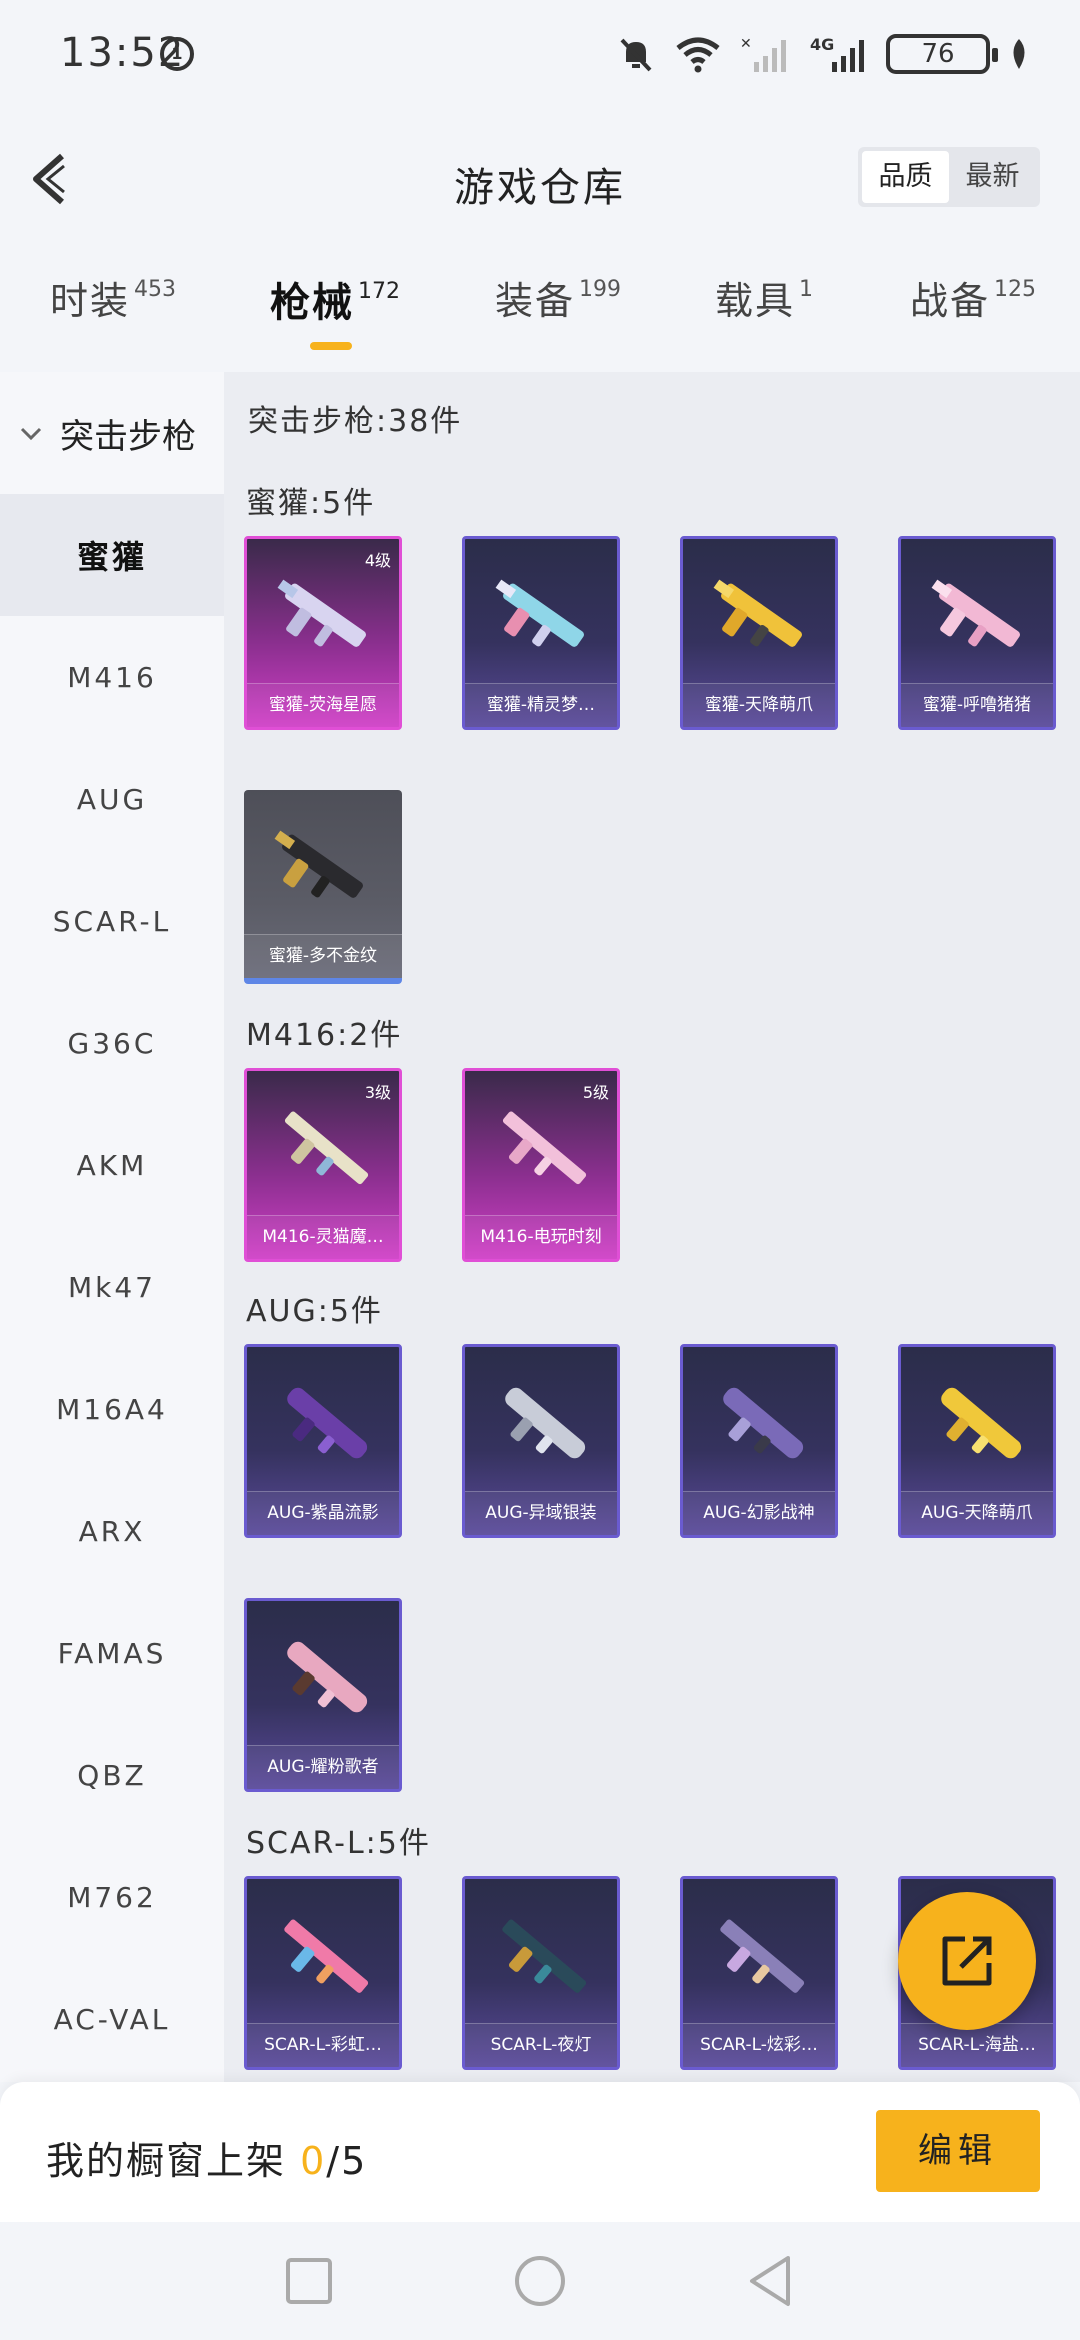  What do you see at coordinates (112, 1043) in the screenshot?
I see `sidebar-item: G36C` at bounding box center [112, 1043].